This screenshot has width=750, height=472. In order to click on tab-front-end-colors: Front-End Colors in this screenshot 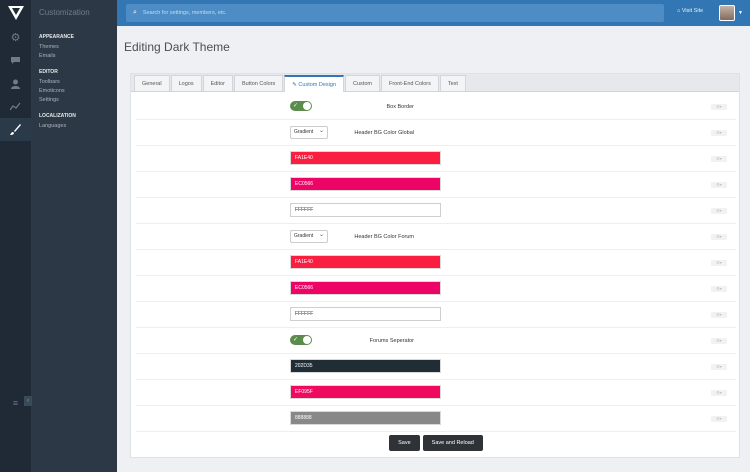, I will do `click(409, 83)`.